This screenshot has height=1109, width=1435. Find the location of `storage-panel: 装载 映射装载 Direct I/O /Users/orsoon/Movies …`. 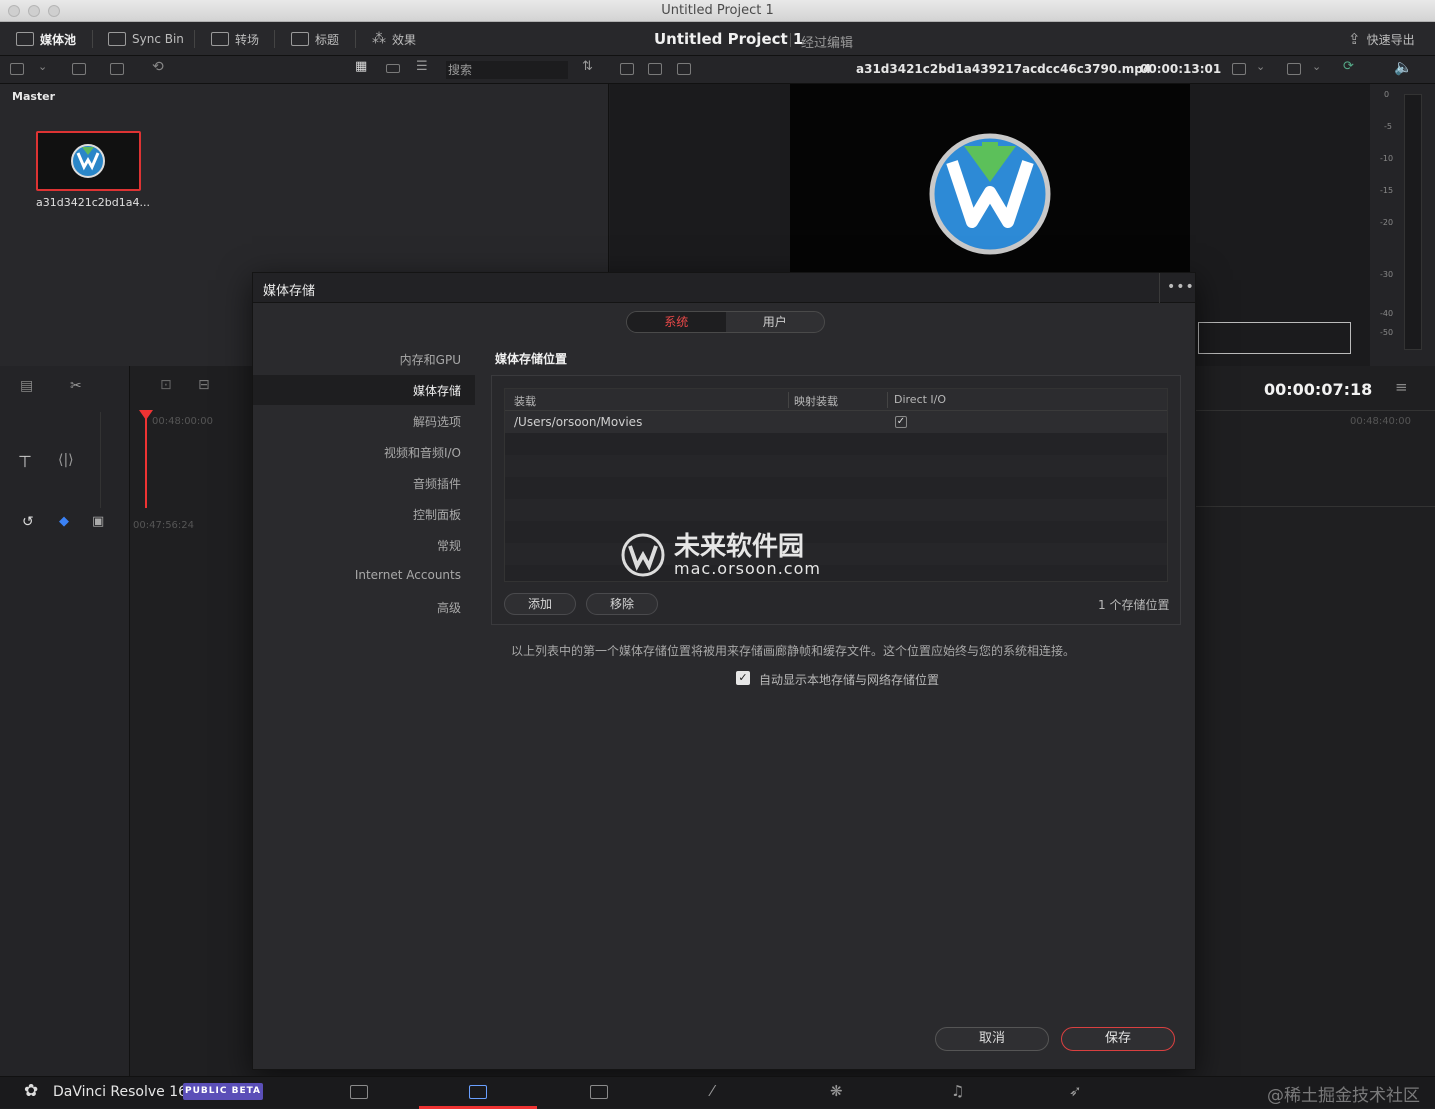

storage-panel: 装载 映射装载 Direct I/O /Users/orsoon/Movies … is located at coordinates (836, 500).